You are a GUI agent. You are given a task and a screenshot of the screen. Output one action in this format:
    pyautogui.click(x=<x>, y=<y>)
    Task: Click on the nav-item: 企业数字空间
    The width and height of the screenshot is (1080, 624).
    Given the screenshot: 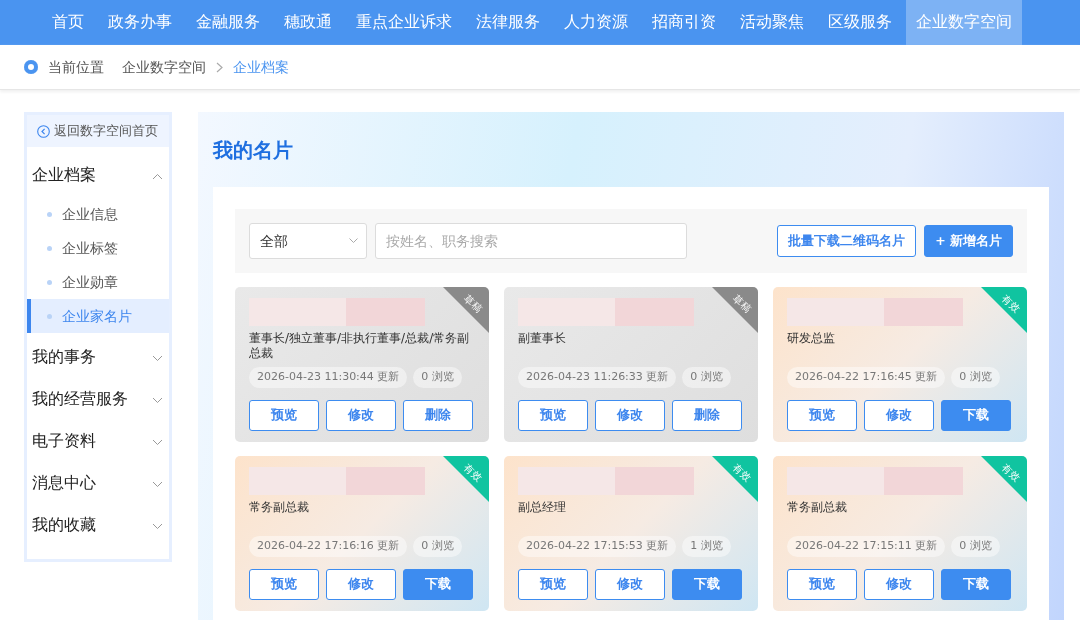 What is the action you would take?
    pyautogui.click(x=964, y=22)
    